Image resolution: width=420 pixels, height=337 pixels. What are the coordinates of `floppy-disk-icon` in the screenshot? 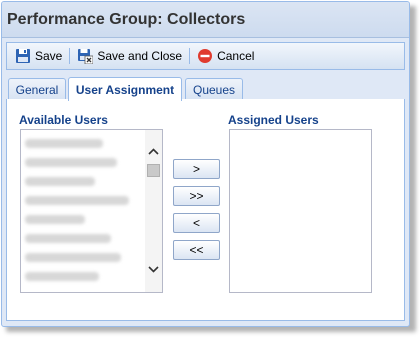 It's located at (23, 56).